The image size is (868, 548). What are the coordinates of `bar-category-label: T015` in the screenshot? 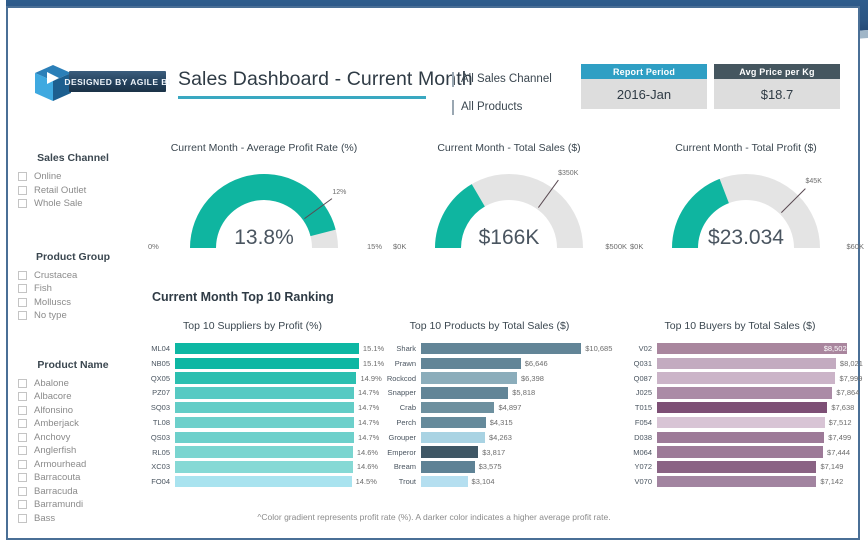 It's located at (643, 408).